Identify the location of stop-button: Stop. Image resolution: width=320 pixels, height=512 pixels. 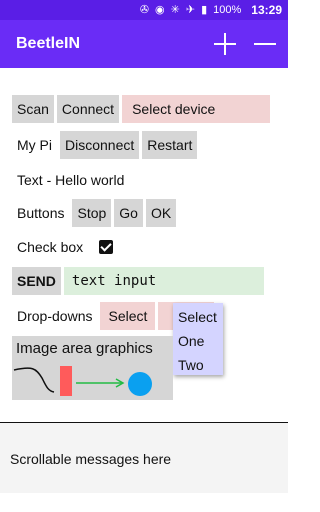
(92, 213).